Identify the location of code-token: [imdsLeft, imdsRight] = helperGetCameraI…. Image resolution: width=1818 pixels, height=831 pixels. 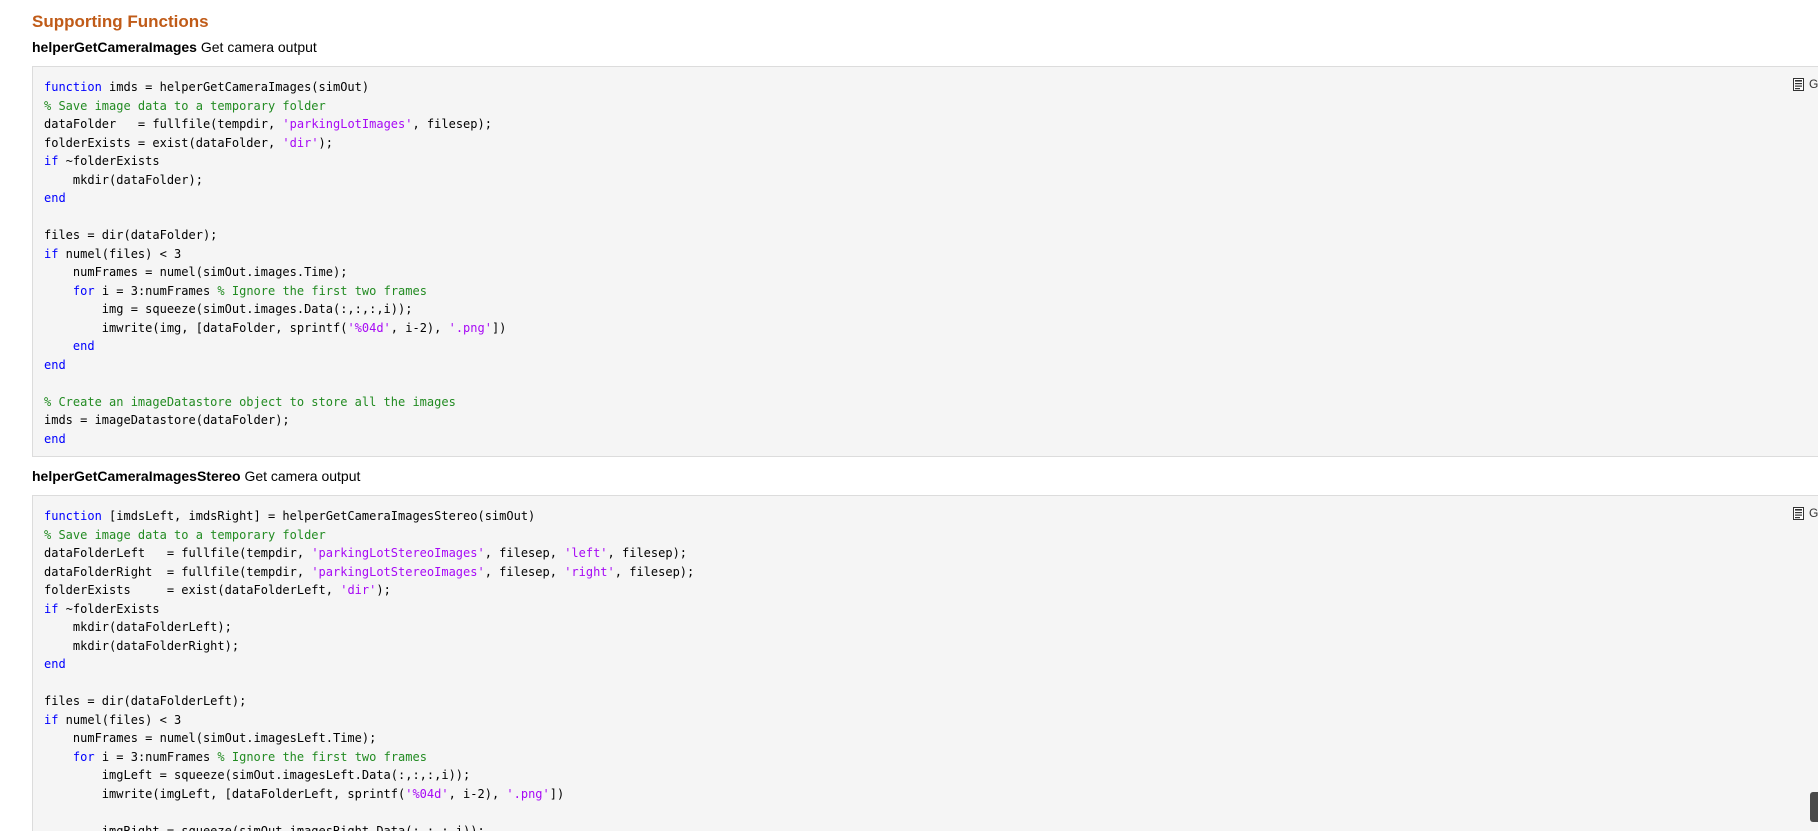
(318, 516).